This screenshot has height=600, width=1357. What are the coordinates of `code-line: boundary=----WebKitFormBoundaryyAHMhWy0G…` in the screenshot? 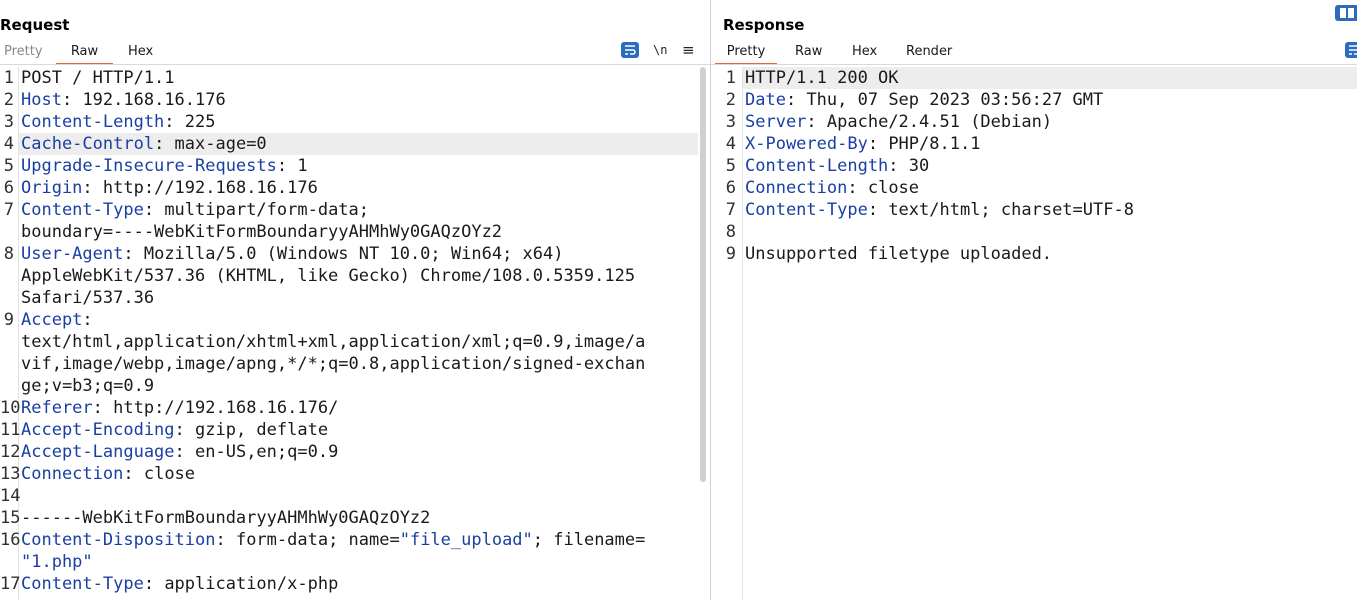 It's located at (261, 232).